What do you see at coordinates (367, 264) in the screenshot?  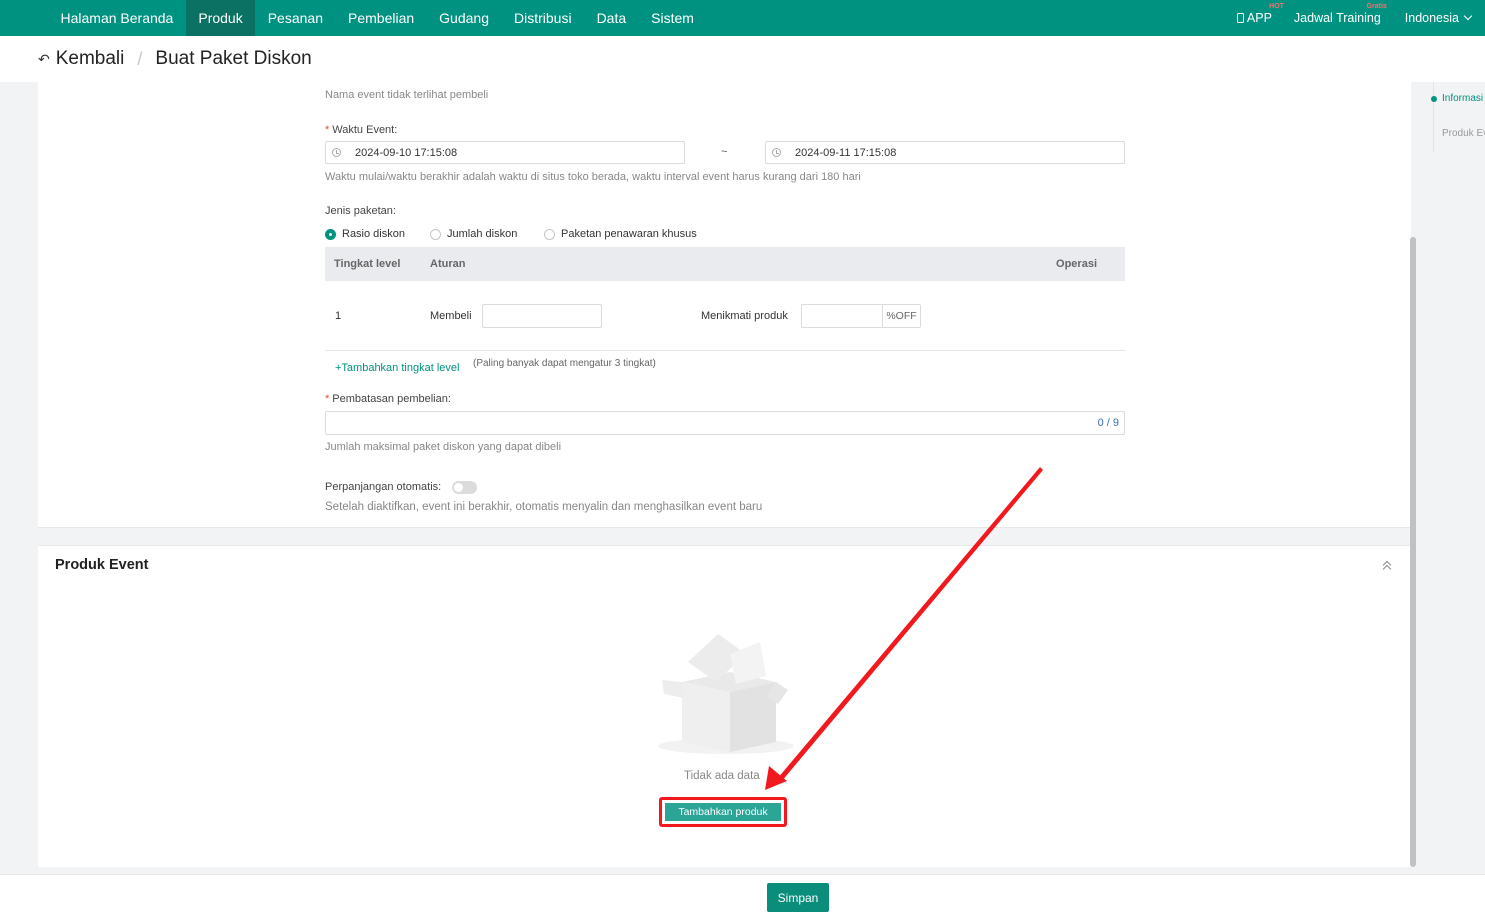 I see `header-tingkat-level: Tingkat level` at bounding box center [367, 264].